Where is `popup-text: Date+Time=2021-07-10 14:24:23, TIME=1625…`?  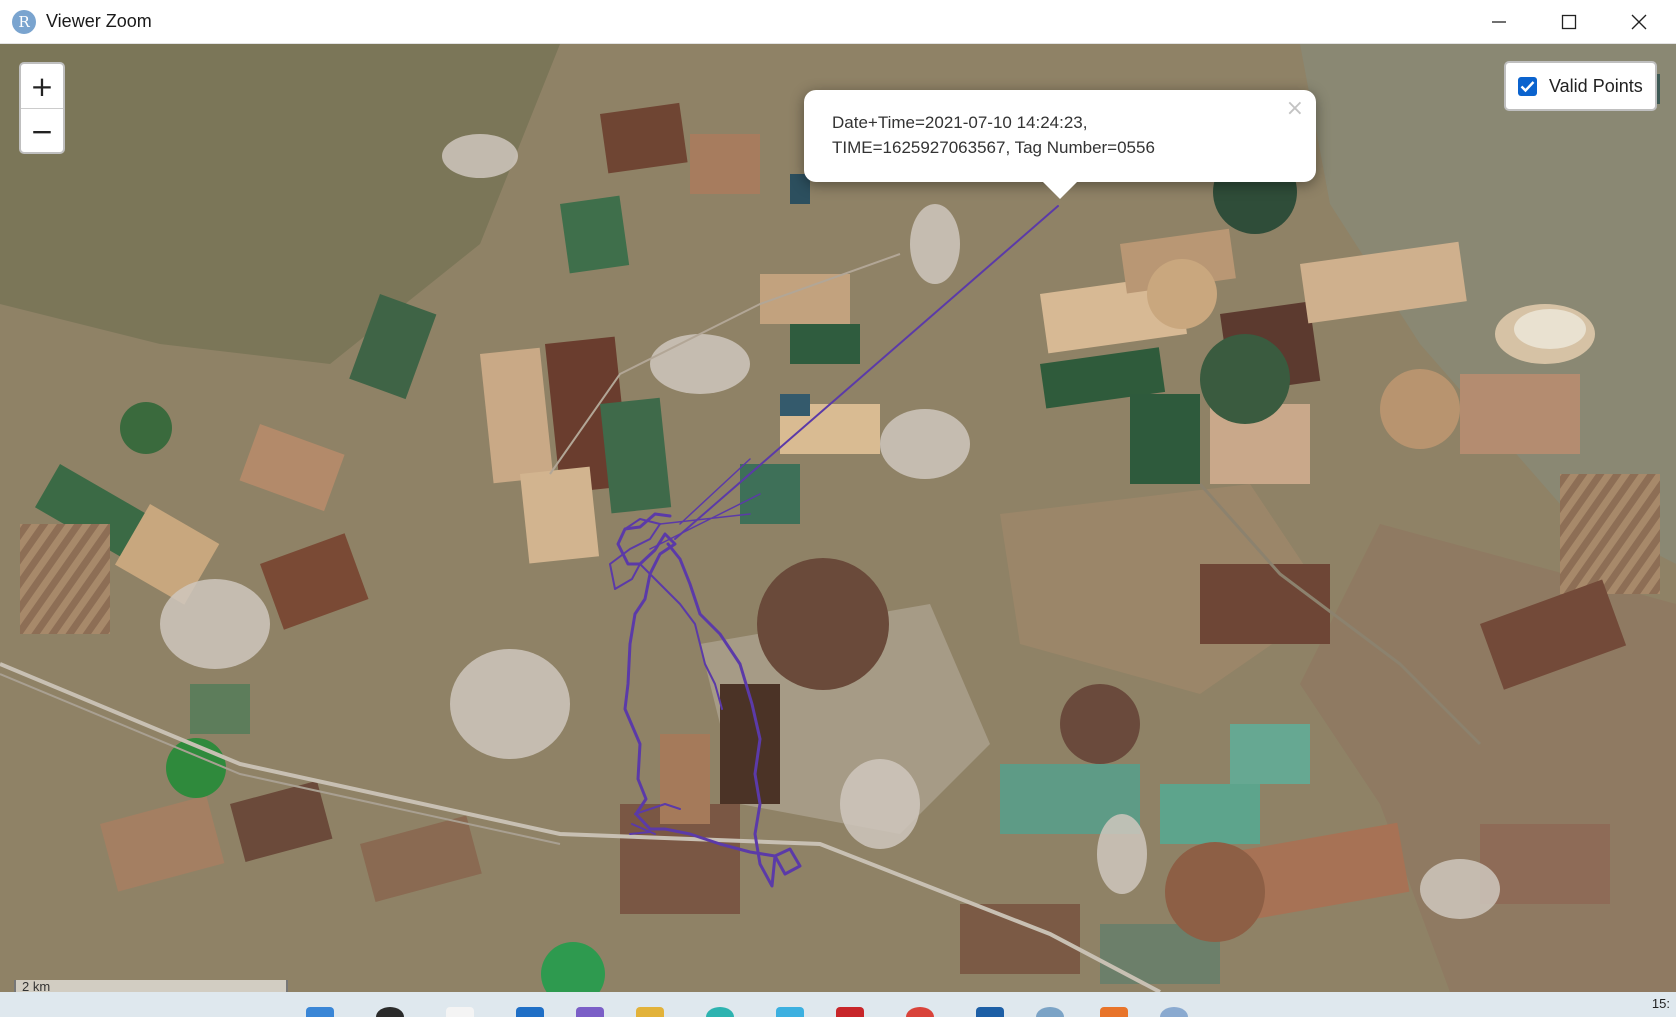
popup-text: Date+Time=2021-07-10 14:24:23, TIME=1625… is located at coordinates (993, 135).